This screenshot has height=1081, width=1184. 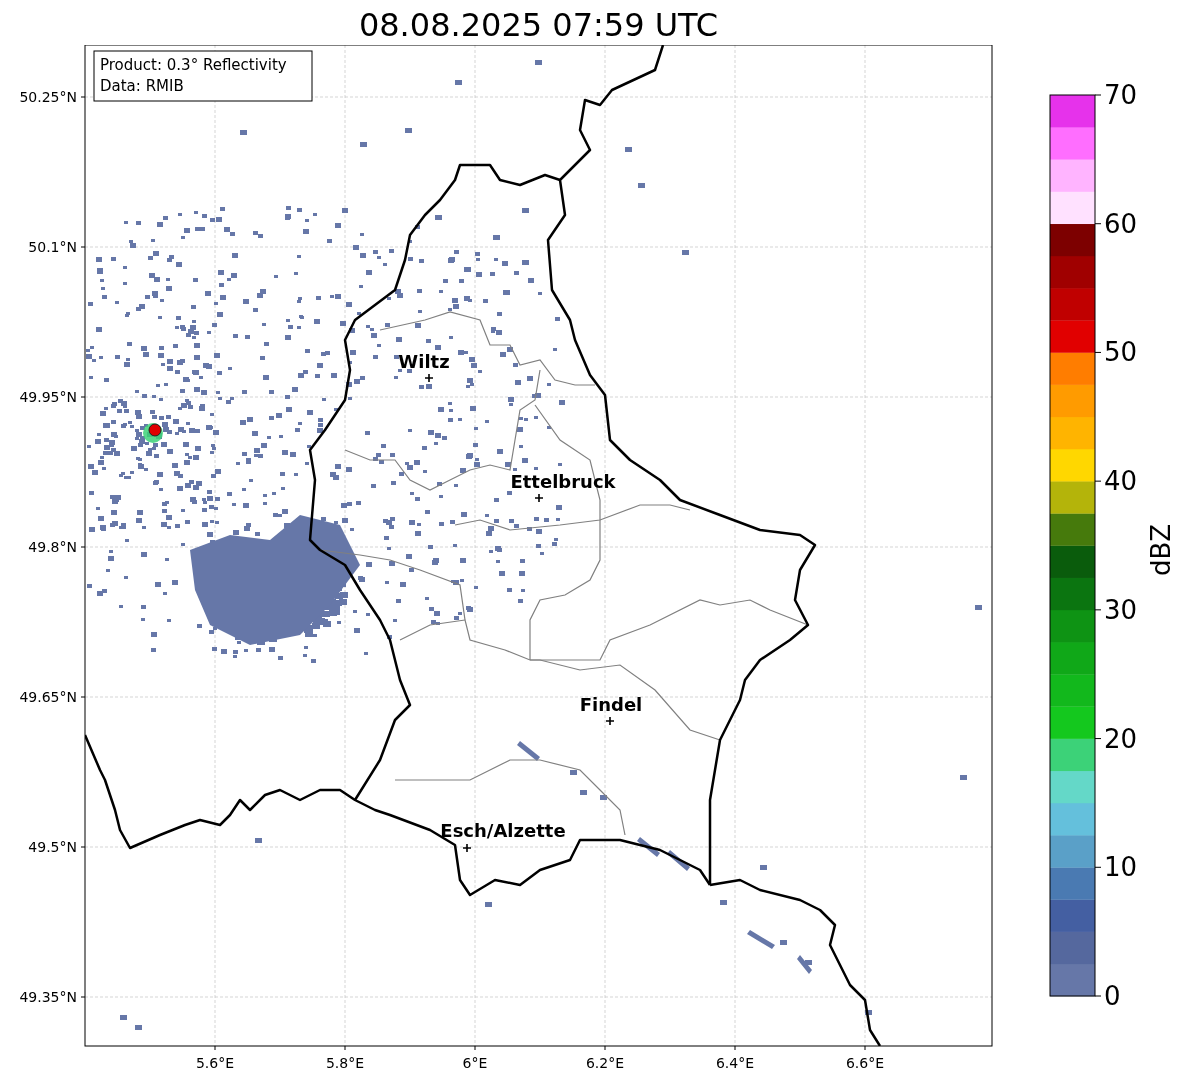 What do you see at coordinates (735, 1063) in the screenshot?
I see `axis-tick-label: 6.4°E` at bounding box center [735, 1063].